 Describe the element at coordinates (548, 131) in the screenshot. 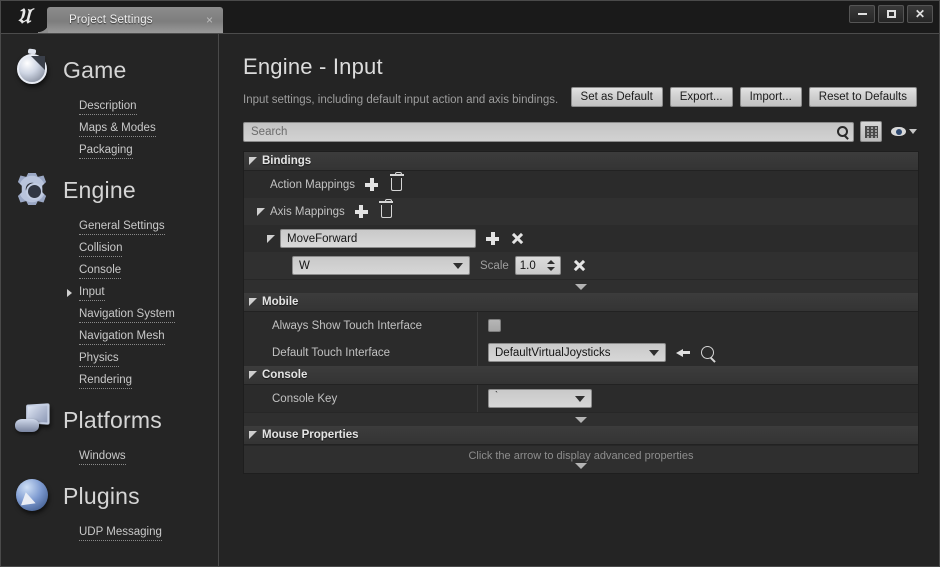

I see `search-input: Search` at that location.